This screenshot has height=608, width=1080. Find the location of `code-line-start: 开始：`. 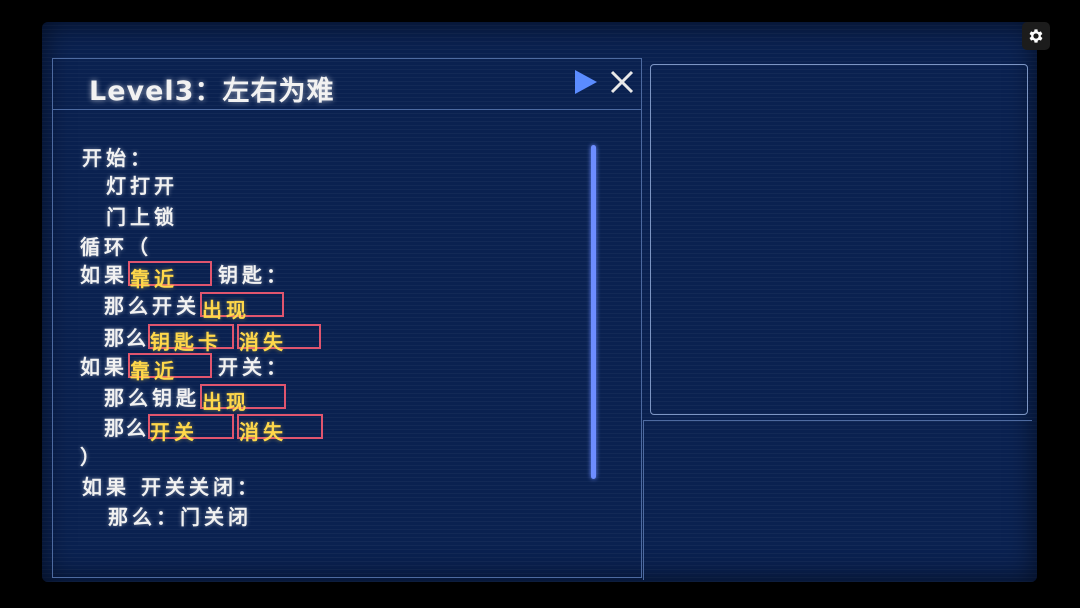

code-line-start: 开始： is located at coordinates (118, 156).